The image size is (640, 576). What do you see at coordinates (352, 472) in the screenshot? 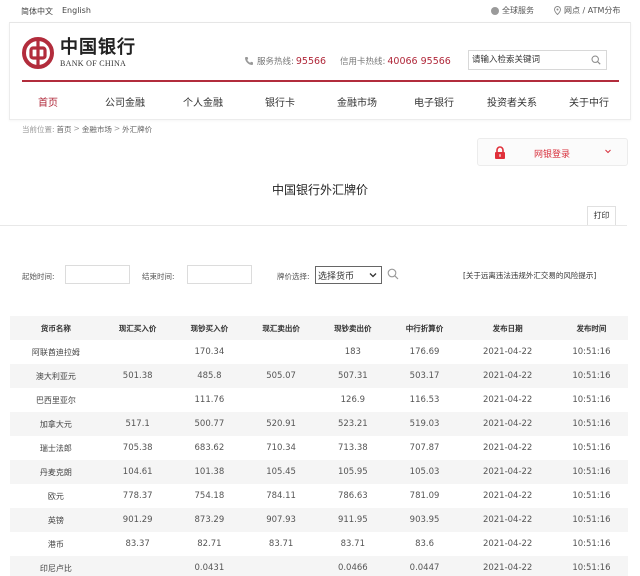
I see `cell-cash-sell: 105.95` at bounding box center [352, 472].